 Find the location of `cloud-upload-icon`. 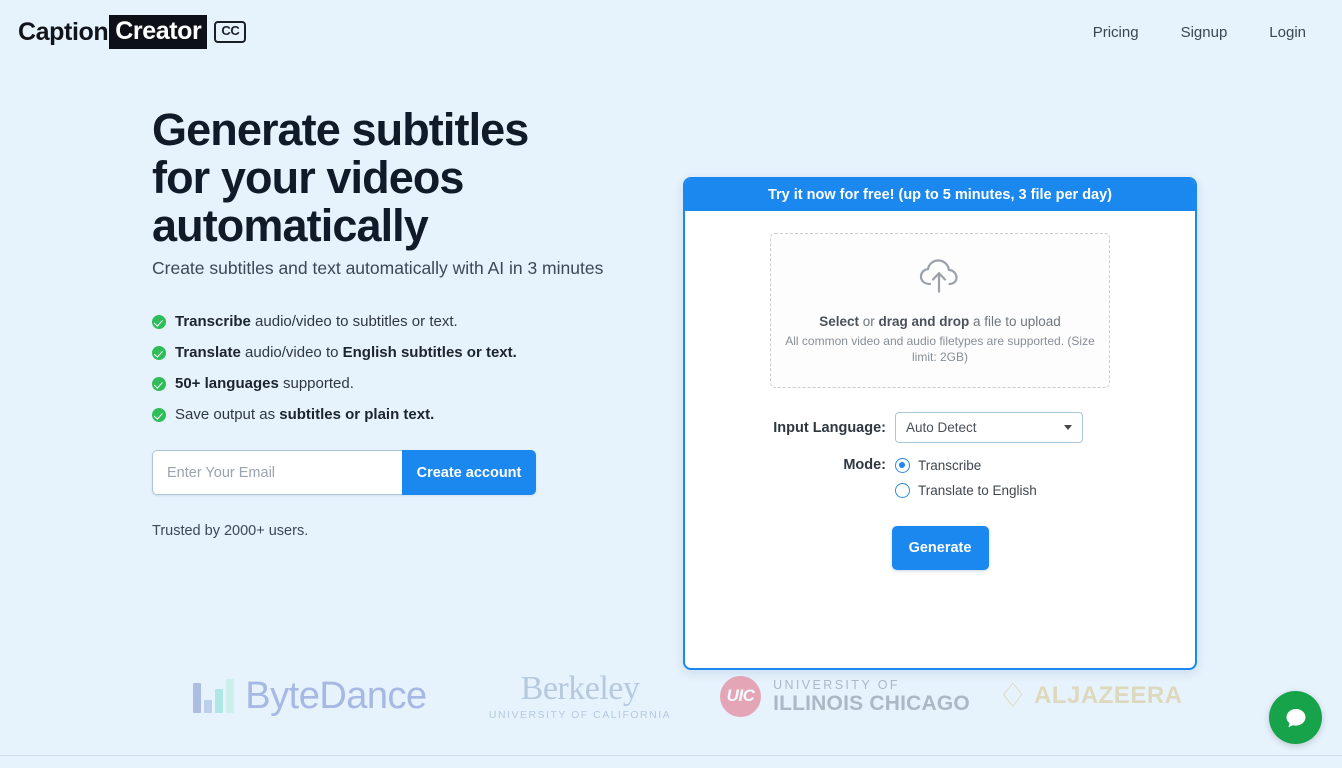

cloud-upload-icon is located at coordinates (940, 278).